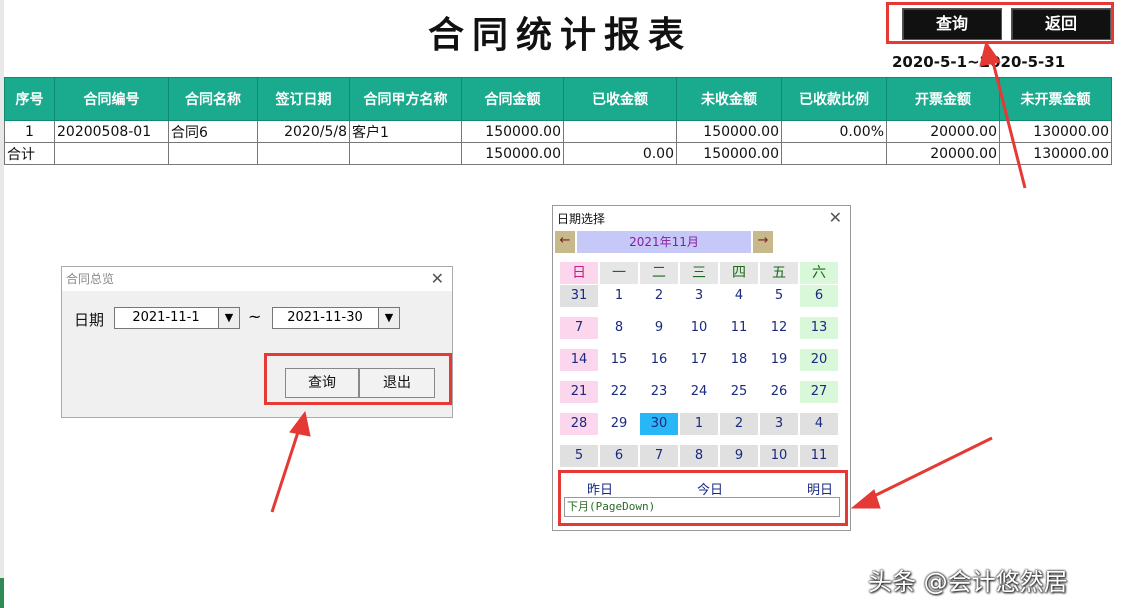  I want to click on arrow-to-top-buttons, so click(1008, 123).